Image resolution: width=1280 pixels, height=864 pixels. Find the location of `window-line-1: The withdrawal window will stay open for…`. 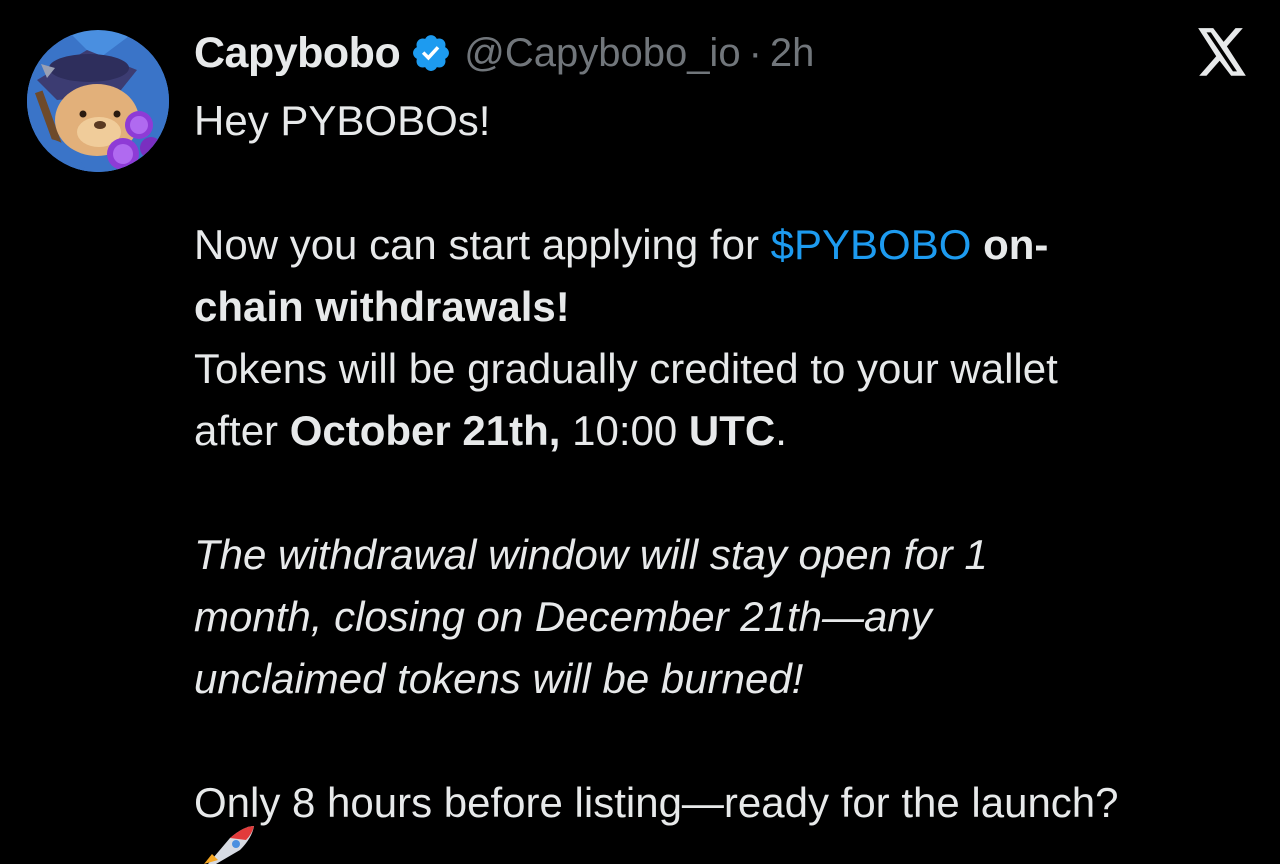

window-line-1: The withdrawal window will stay open for… is located at coordinates (591, 554).